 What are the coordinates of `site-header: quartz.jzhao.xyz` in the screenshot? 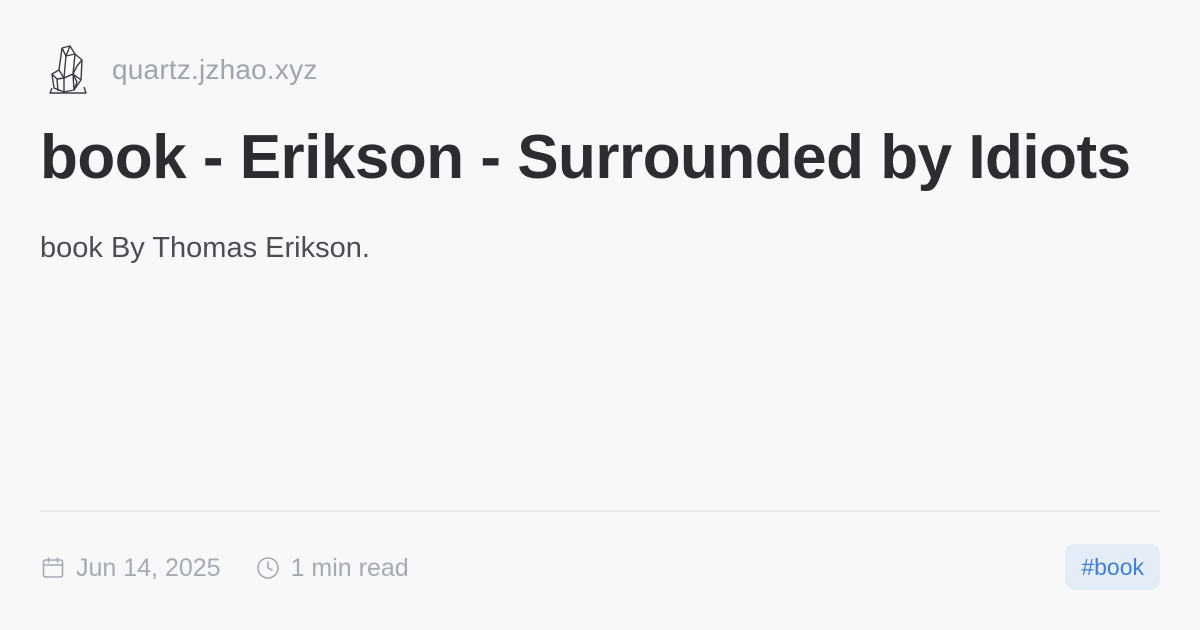 It's located at (179, 70).